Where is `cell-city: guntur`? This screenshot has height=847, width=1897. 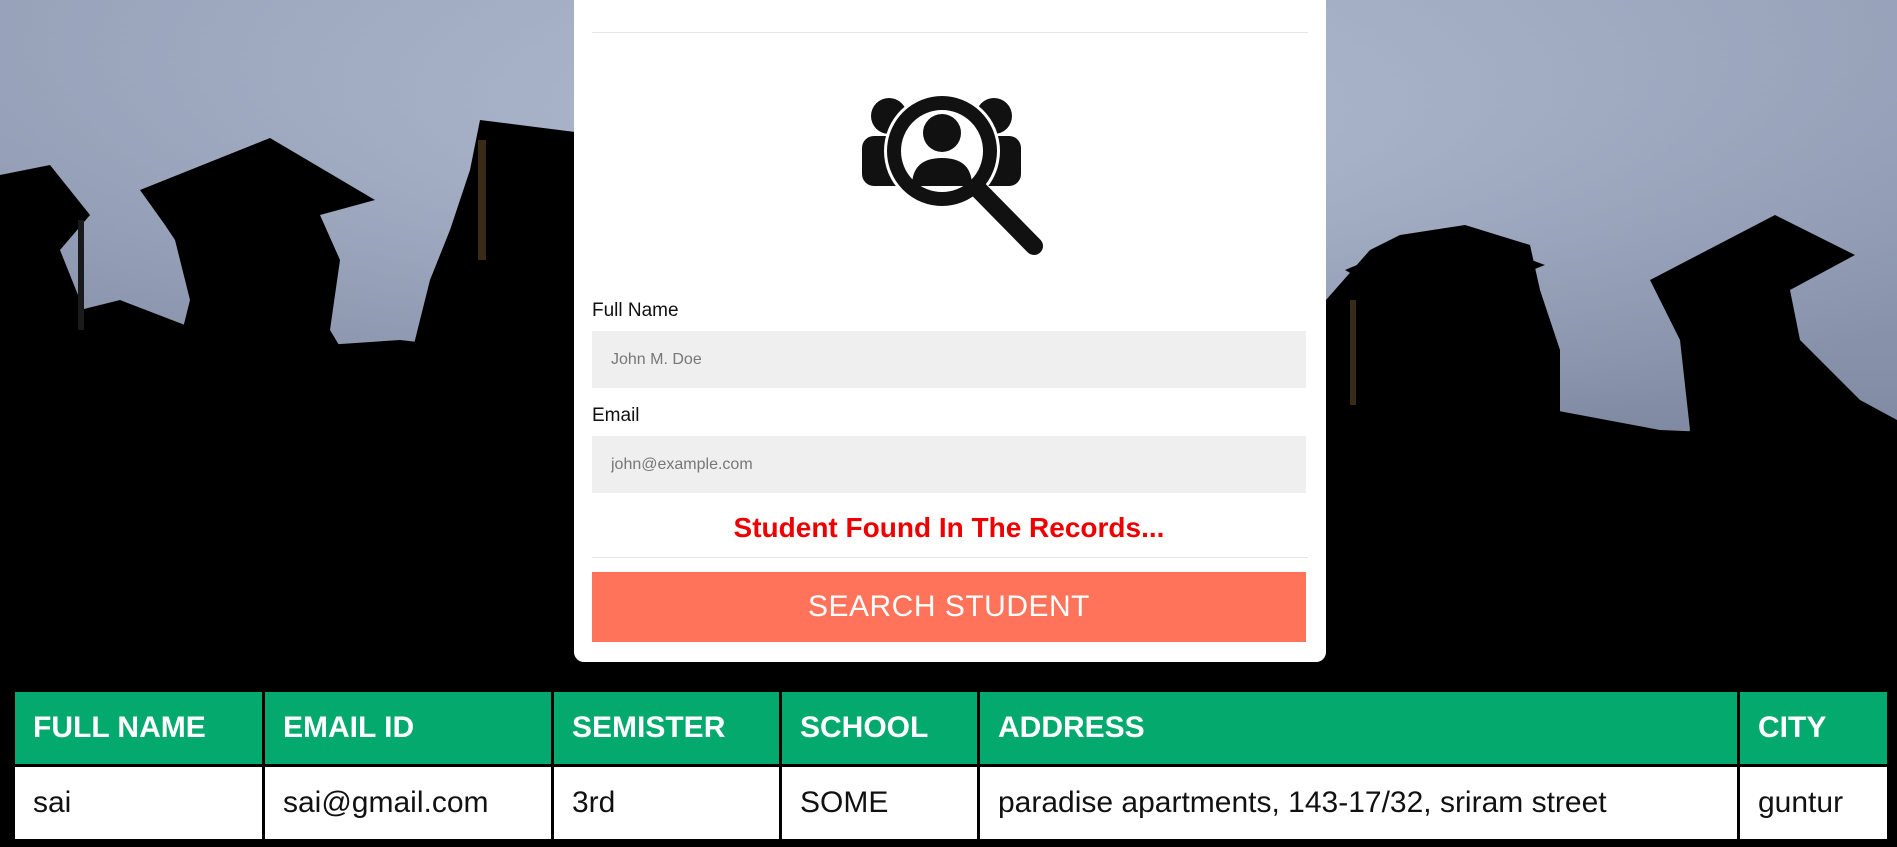 cell-city: guntur is located at coordinates (1813, 803).